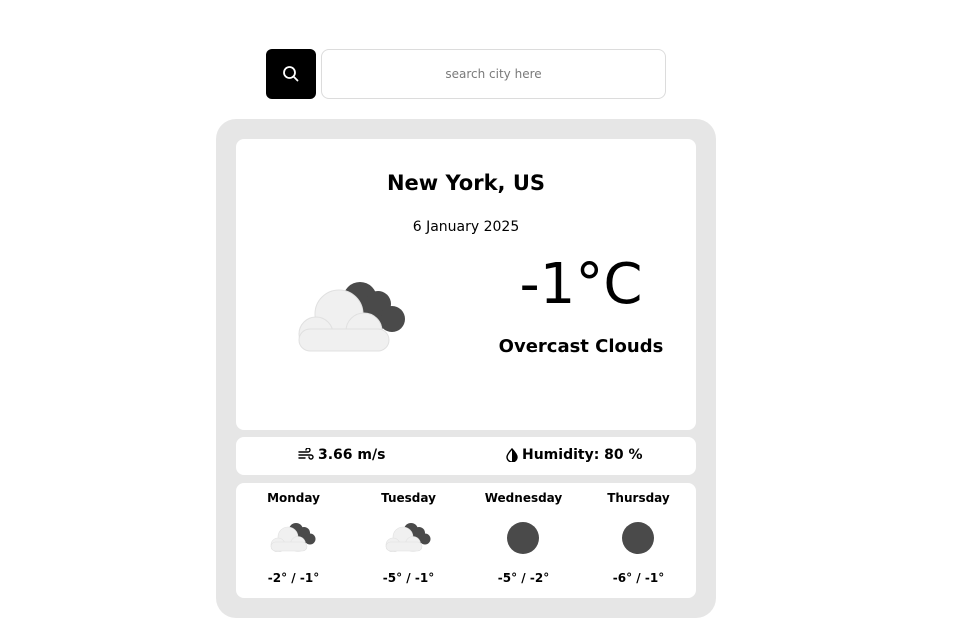 The image size is (966, 640). I want to click on city-name: New York, US, so click(466, 183).